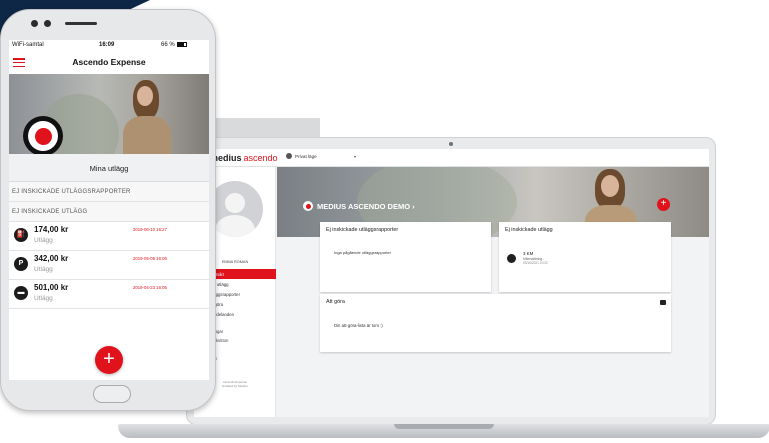  Describe the element at coordinates (109, 114) in the screenshot. I see `mobile-hero-banner` at that location.